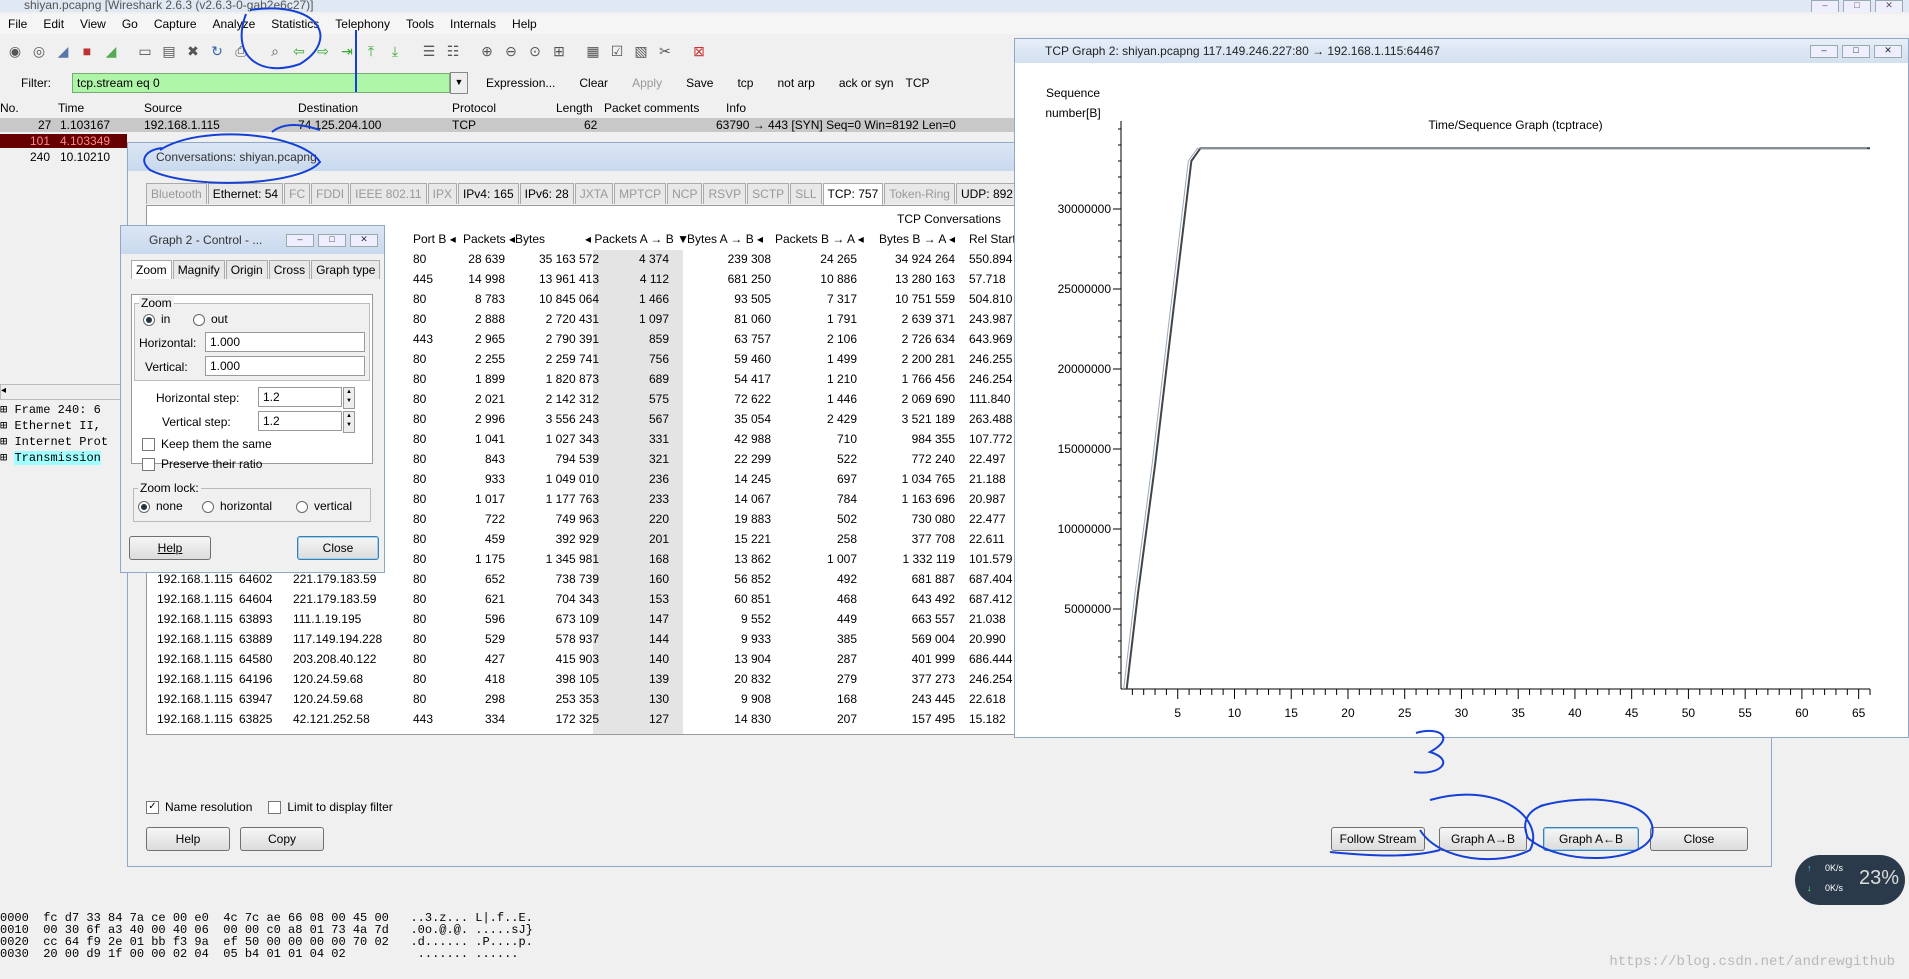 The width and height of the screenshot is (1909, 979). I want to click on control-help-button: Help, so click(170, 548).